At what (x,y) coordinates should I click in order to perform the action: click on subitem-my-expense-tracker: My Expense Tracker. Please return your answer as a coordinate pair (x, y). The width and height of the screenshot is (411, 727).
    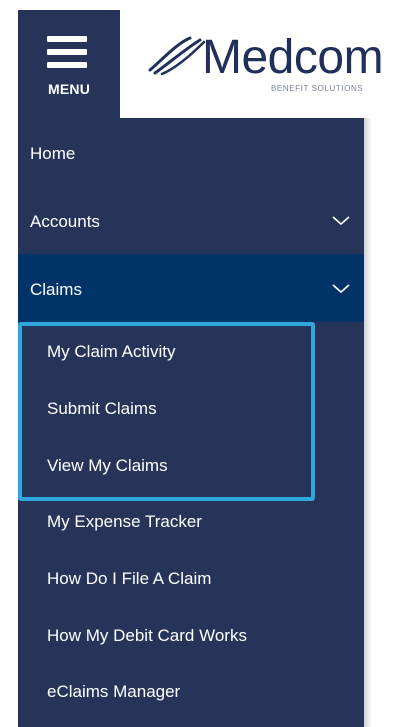
    Looking at the image, I should click on (124, 522).